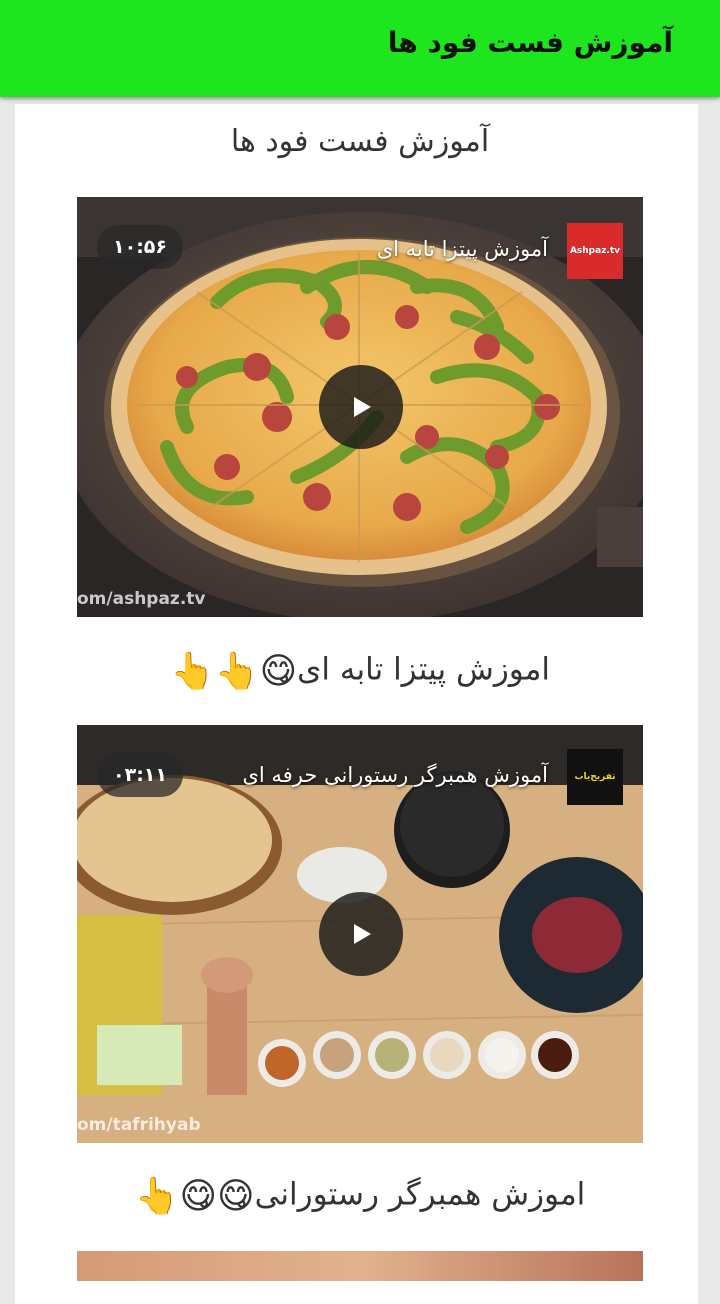 The image size is (720, 1304). I want to click on video-watermark: om/ashpaz.tv, so click(141, 599).